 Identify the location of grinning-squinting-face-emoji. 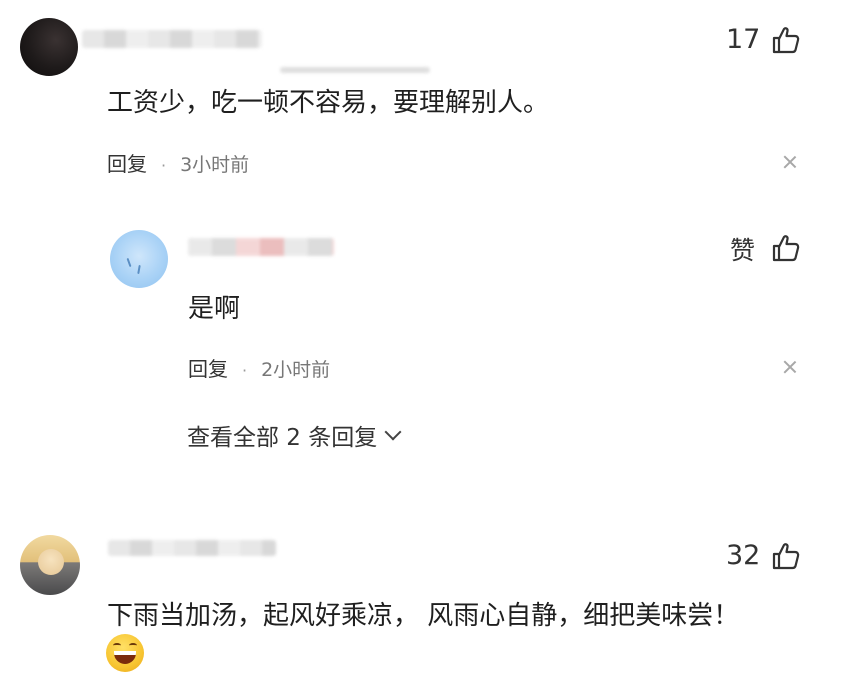
(125, 653).